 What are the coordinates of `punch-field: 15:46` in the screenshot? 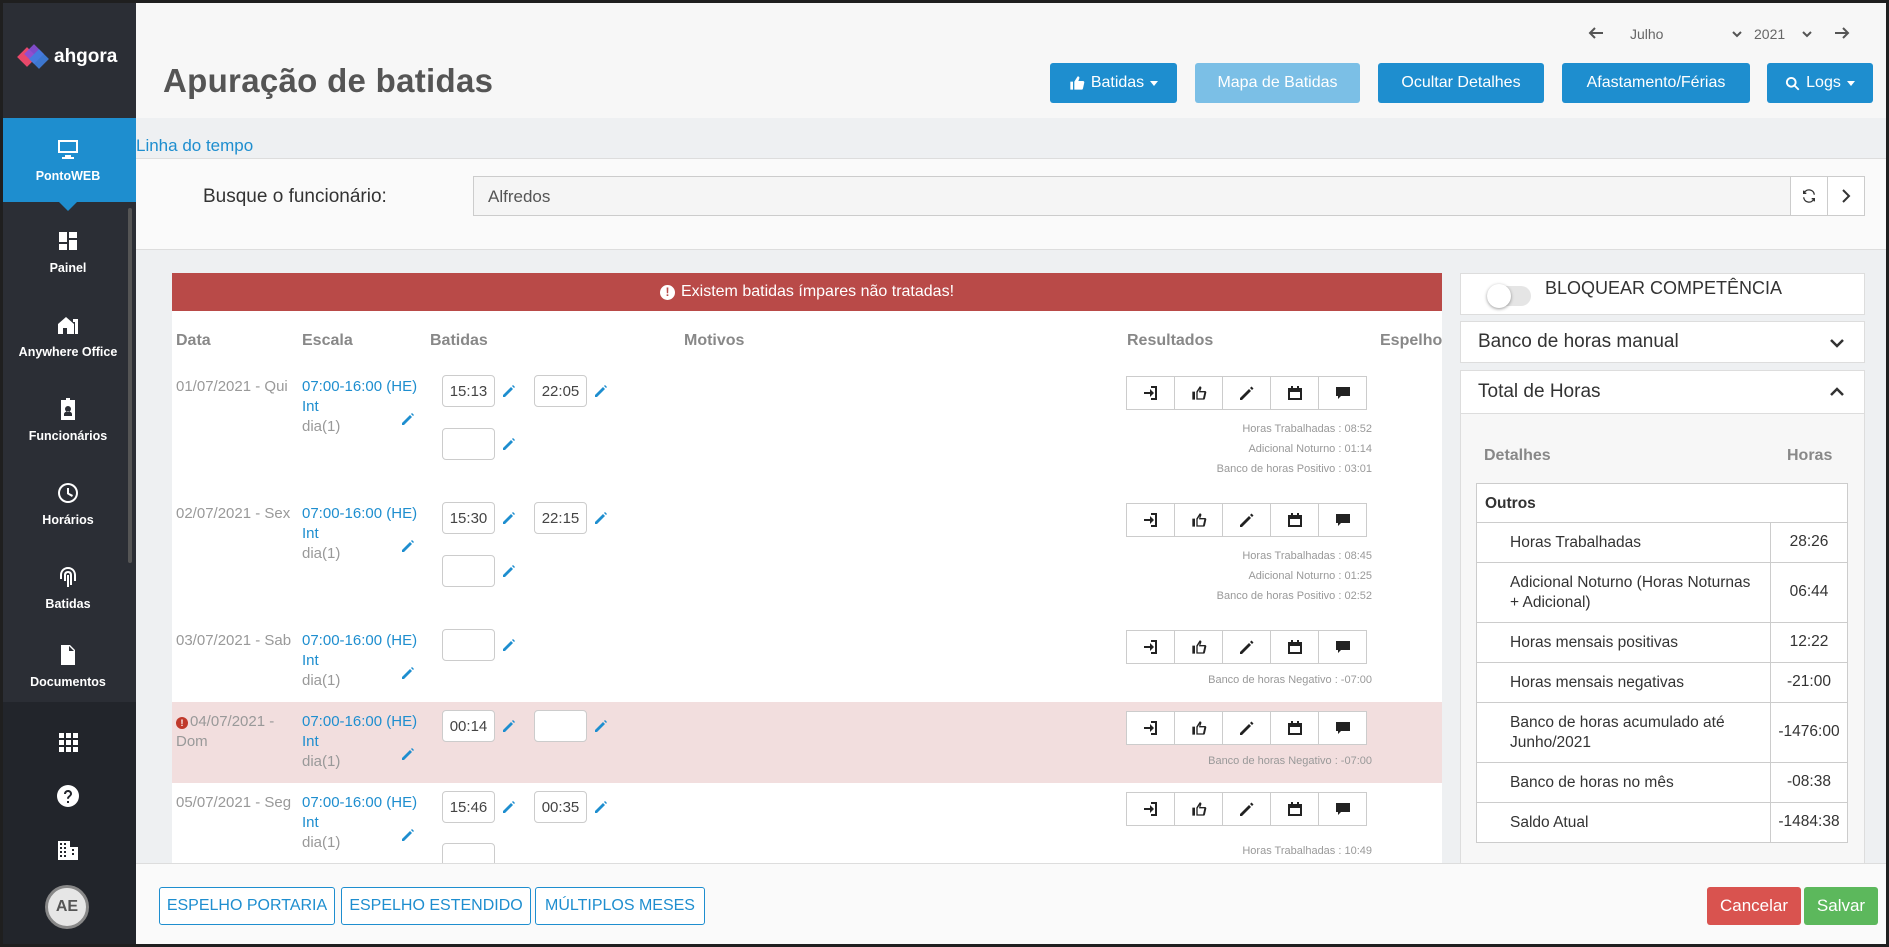 It's located at (468, 807).